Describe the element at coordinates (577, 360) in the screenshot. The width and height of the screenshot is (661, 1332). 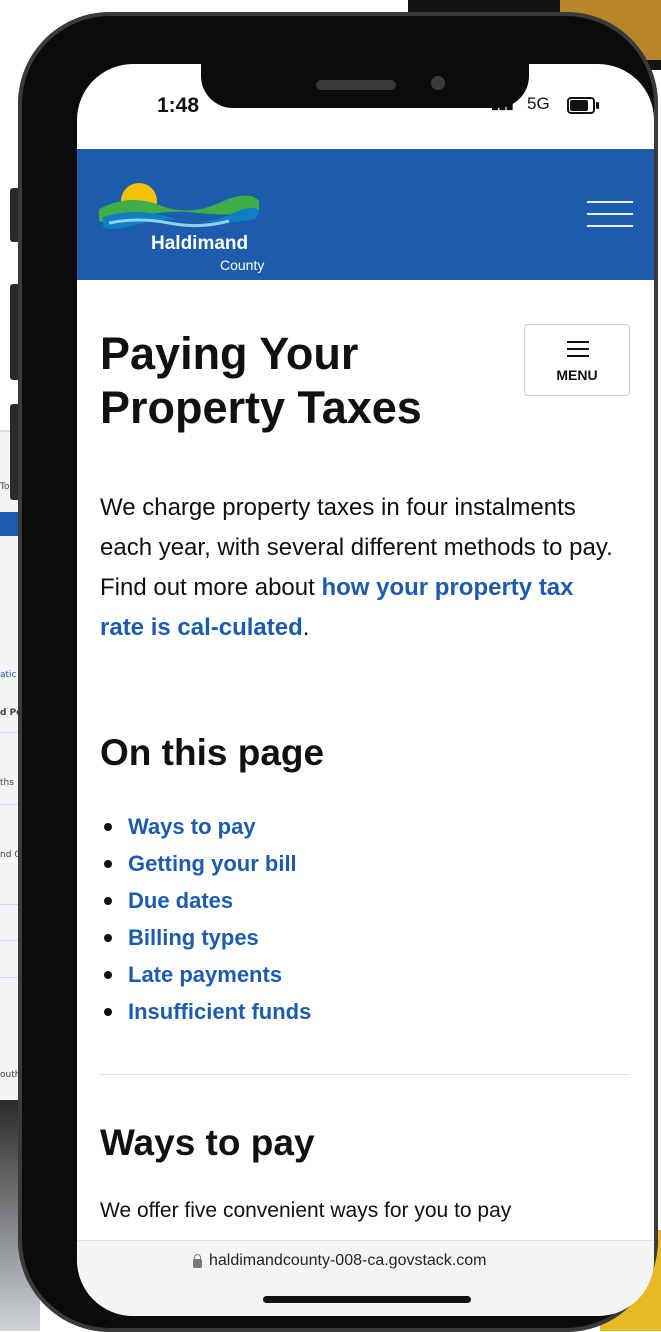
I see `menu-button: MENU` at that location.